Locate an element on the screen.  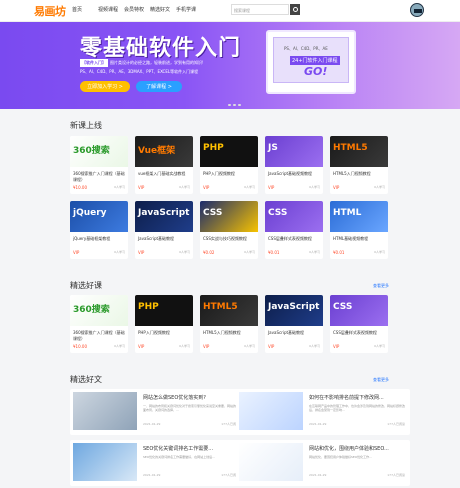
course-card: CSS CSS实战与技巧视频教程 ¥0.02 0人学习 is located at coordinates (229, 230).